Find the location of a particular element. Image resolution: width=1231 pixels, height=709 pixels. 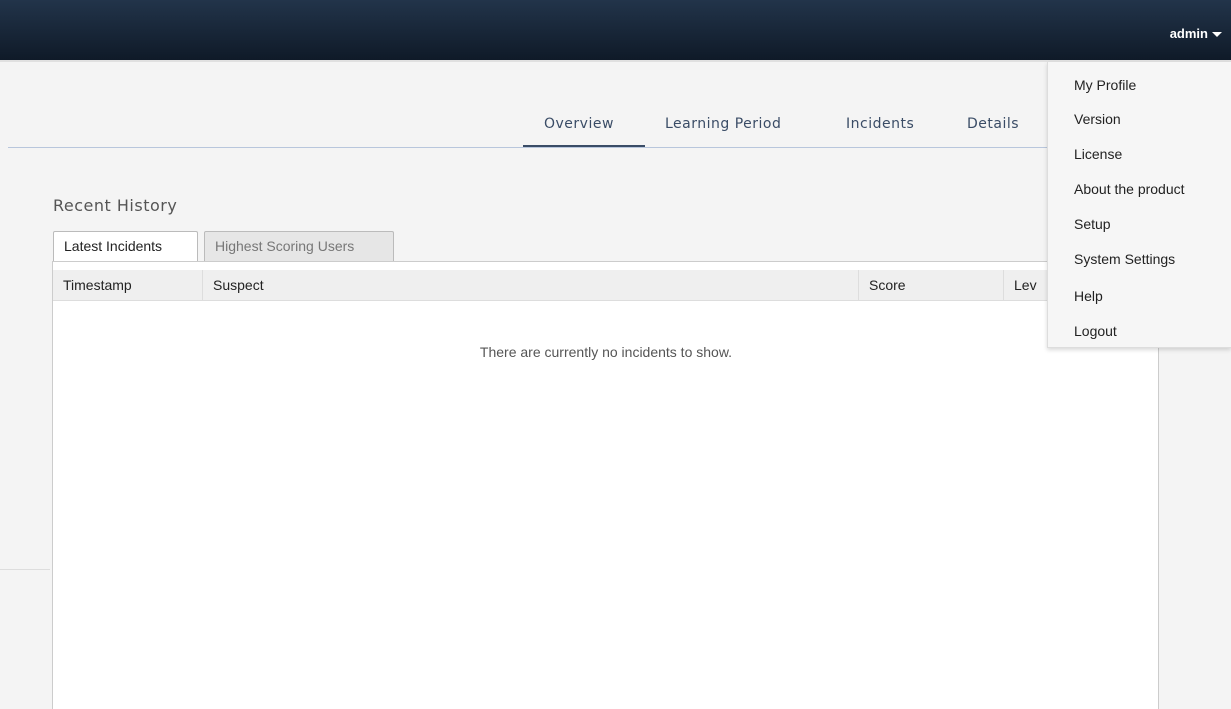

menu-item-my-profile: My Profile is located at coordinates (1105, 85).